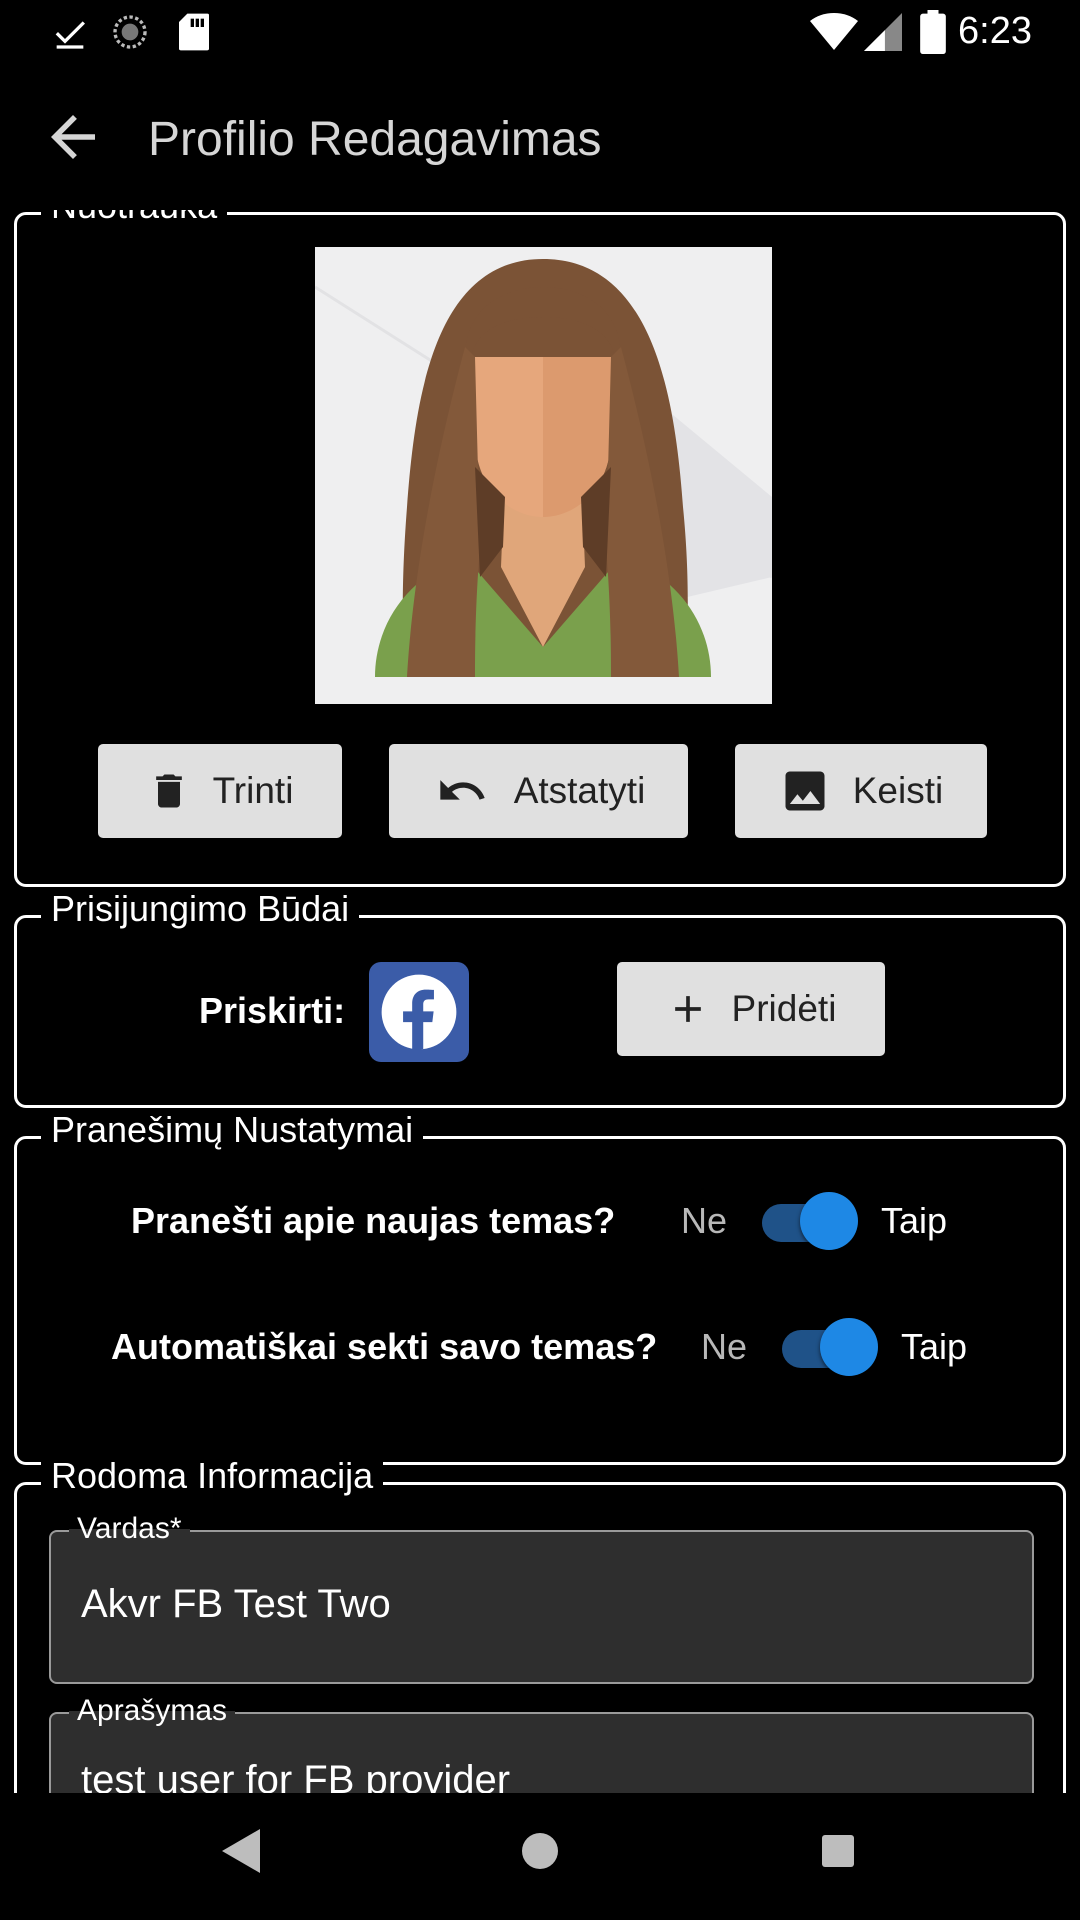  I want to click on notification-settings-legend: Pranešimų Nustatymai, so click(232, 1130).